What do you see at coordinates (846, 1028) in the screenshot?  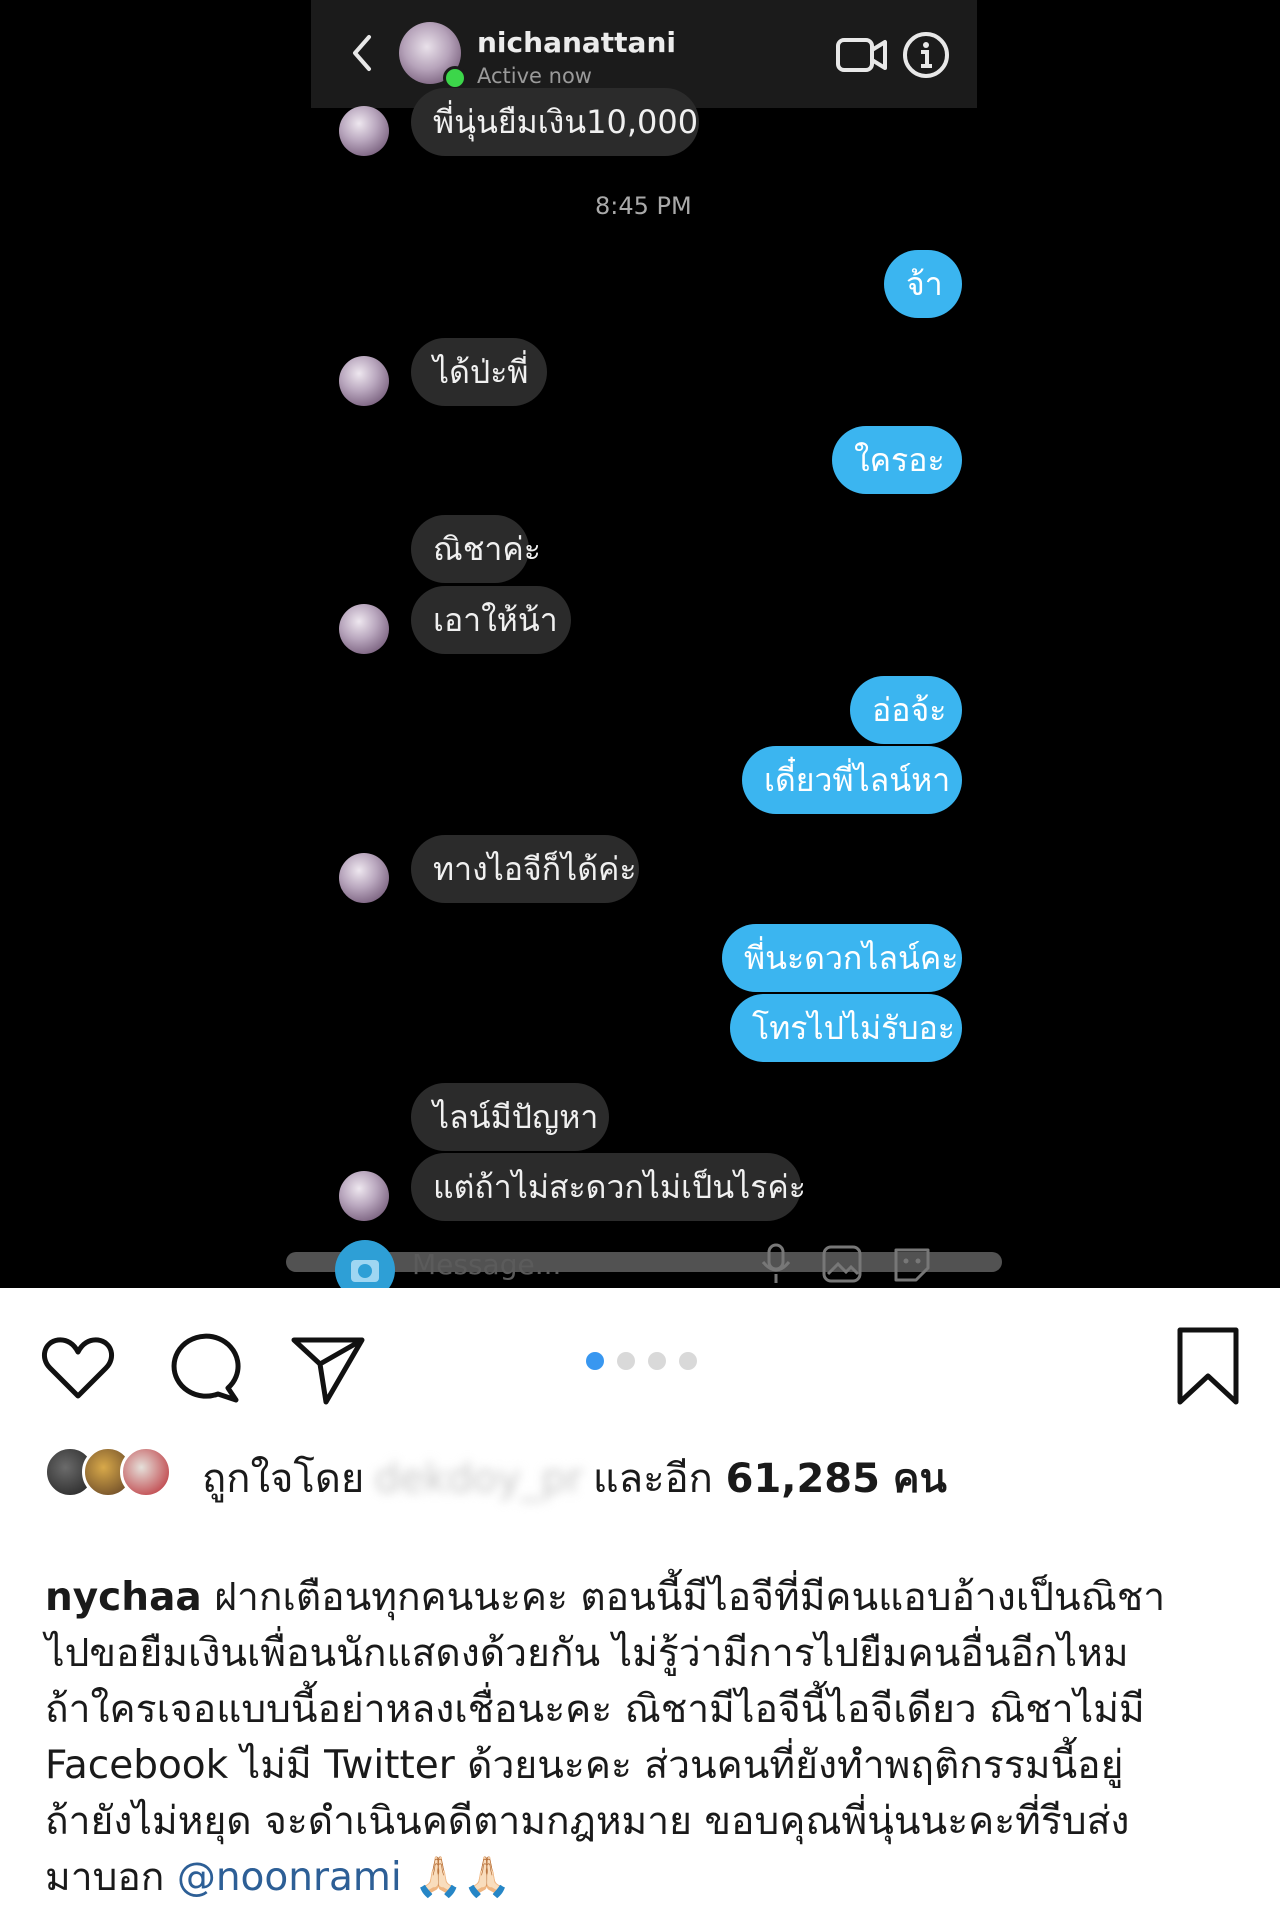 I see `outgoing-message: โทรไปไม่รับอะ` at bounding box center [846, 1028].